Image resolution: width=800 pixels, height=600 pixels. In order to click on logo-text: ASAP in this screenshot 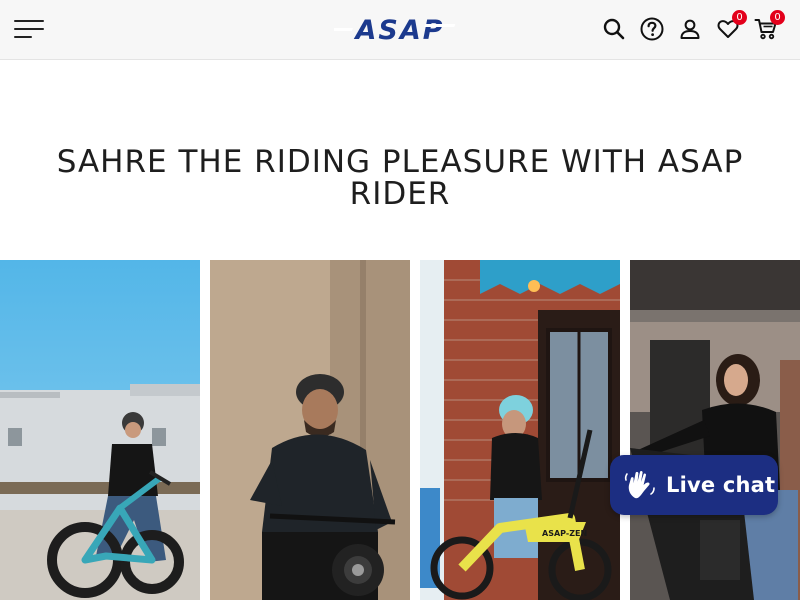, I will do `click(398, 30)`.